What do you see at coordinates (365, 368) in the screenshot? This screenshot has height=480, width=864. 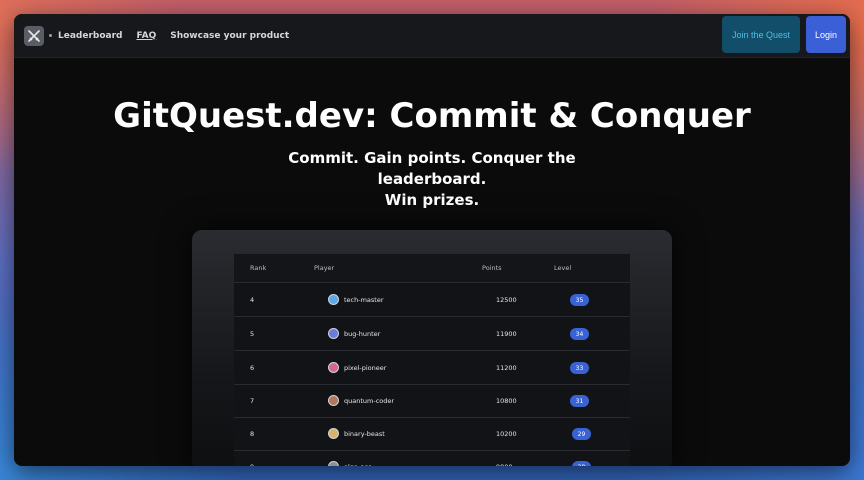 I see `player-name: pixel-pioneer` at bounding box center [365, 368].